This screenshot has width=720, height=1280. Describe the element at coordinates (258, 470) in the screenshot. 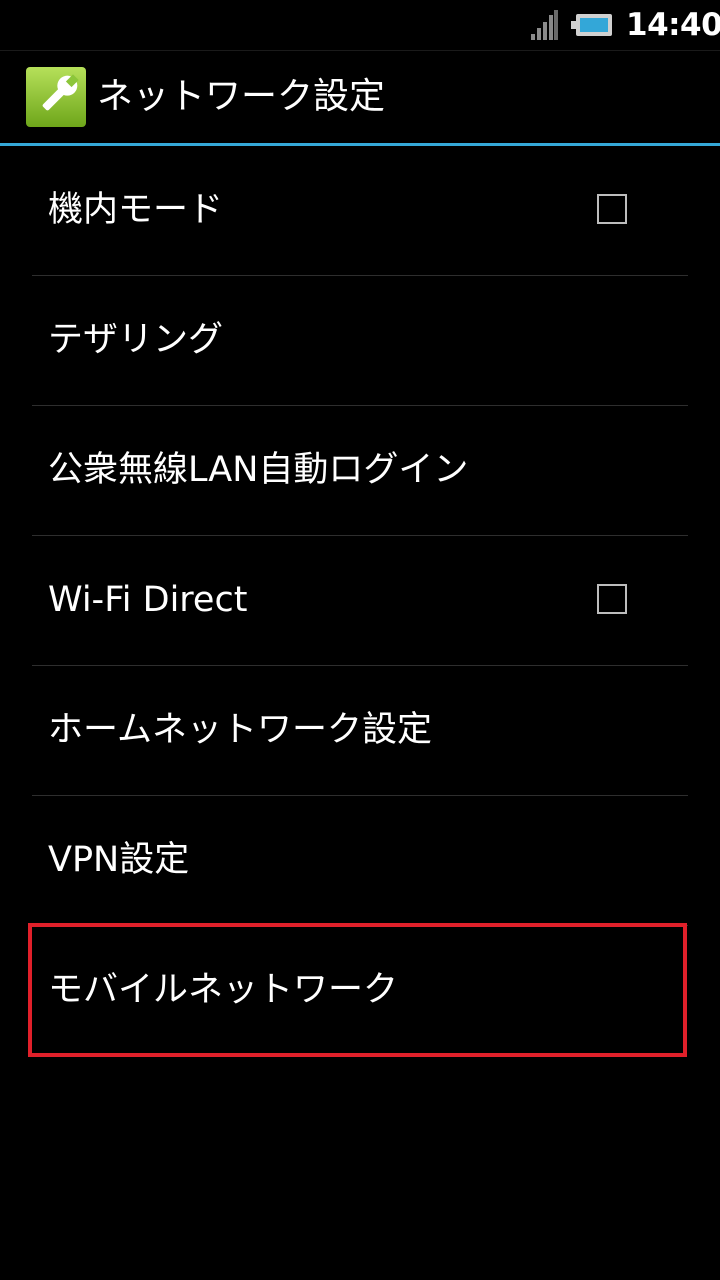

I see `list-item-label: 公衆無線LAN自動ログイン` at that location.